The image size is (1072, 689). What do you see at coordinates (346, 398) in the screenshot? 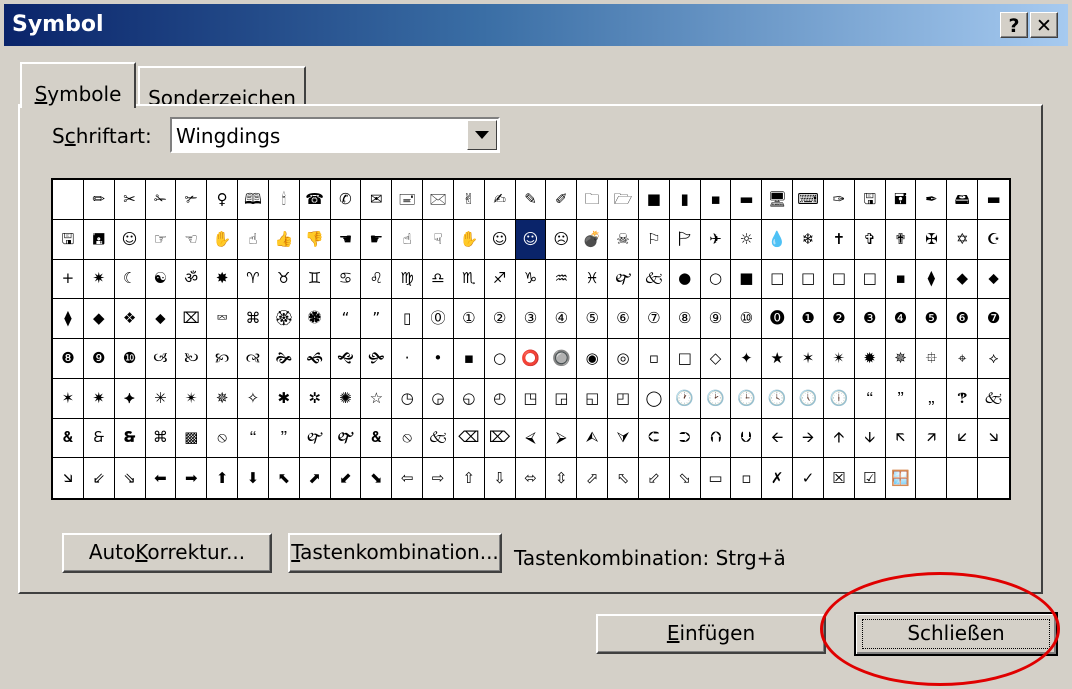
I see `symbol-cell: ✺` at bounding box center [346, 398].